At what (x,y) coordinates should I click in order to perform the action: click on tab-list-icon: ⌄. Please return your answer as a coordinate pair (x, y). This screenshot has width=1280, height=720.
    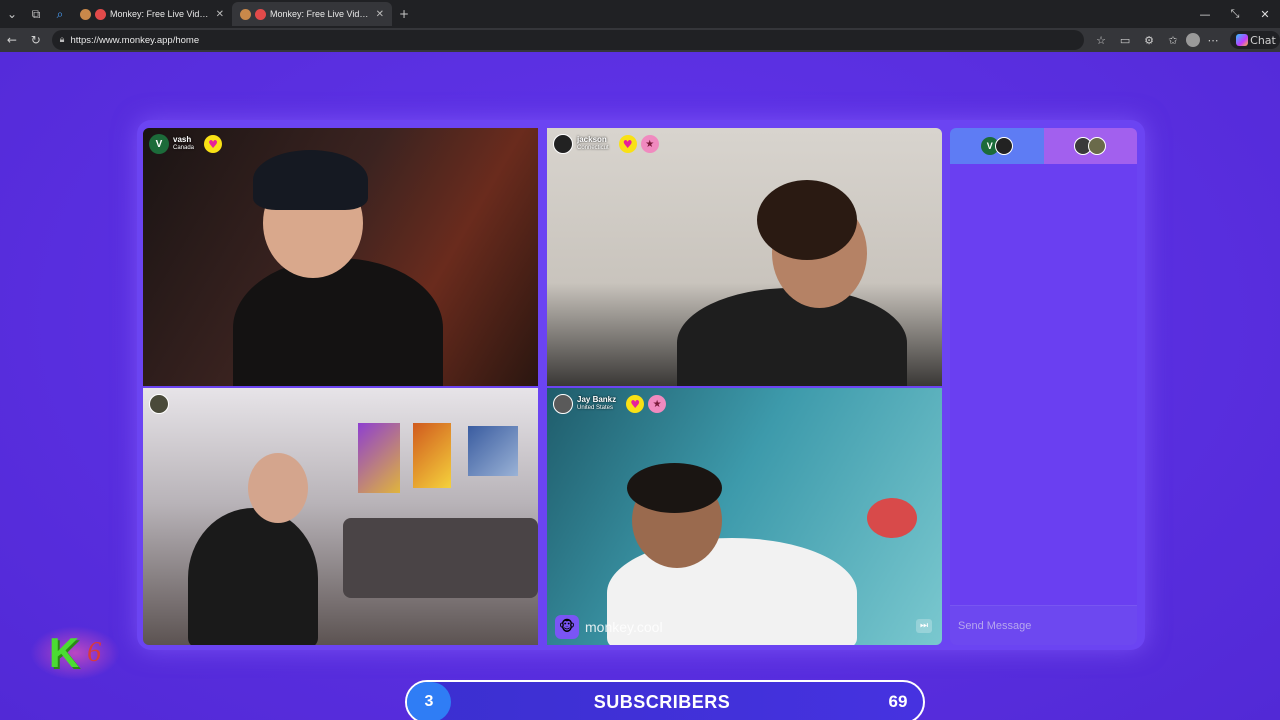
    Looking at the image, I should click on (12, 14).